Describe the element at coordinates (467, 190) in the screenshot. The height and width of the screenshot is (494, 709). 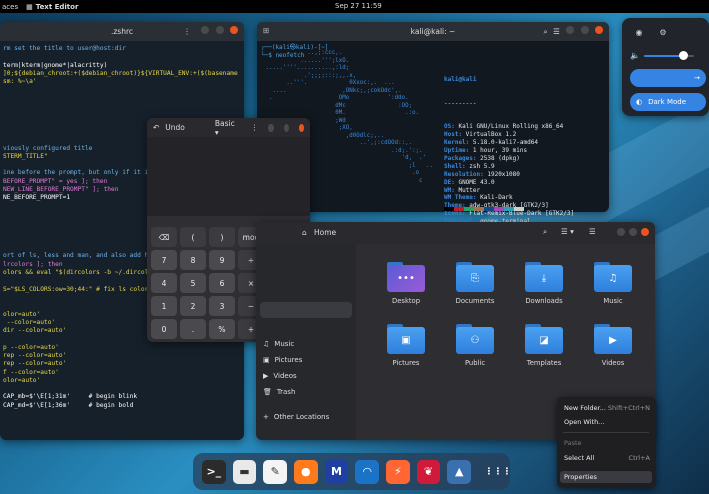
I see `neofetch-value: Mutter` at that location.